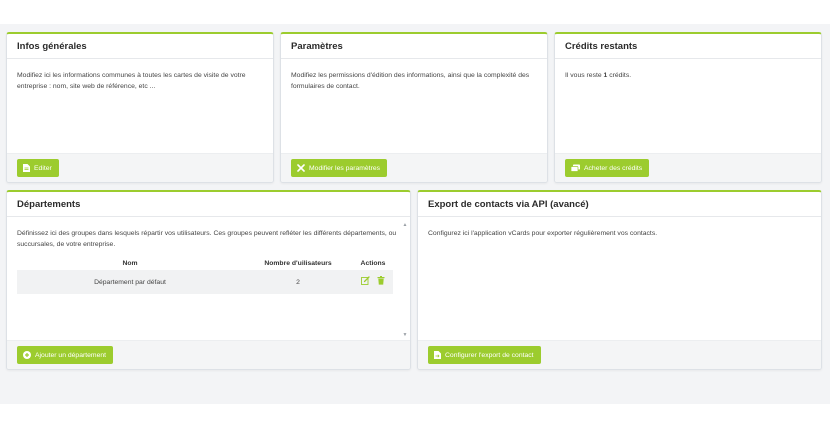 The width and height of the screenshot is (830, 427). What do you see at coordinates (208, 354) in the screenshot?
I see `departements-footer: Ajouter un département` at bounding box center [208, 354].